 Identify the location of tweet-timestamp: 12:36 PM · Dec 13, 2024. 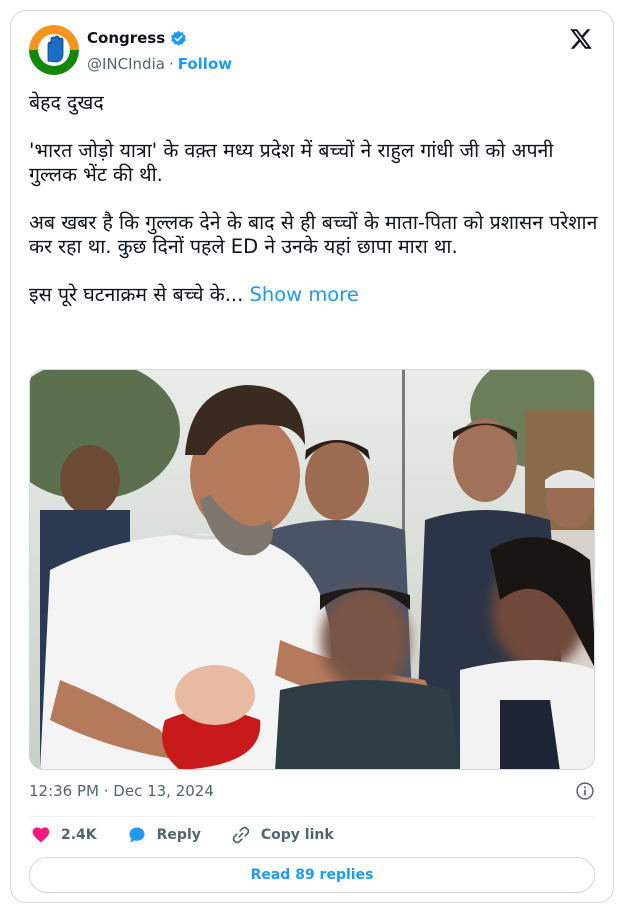
(121, 791).